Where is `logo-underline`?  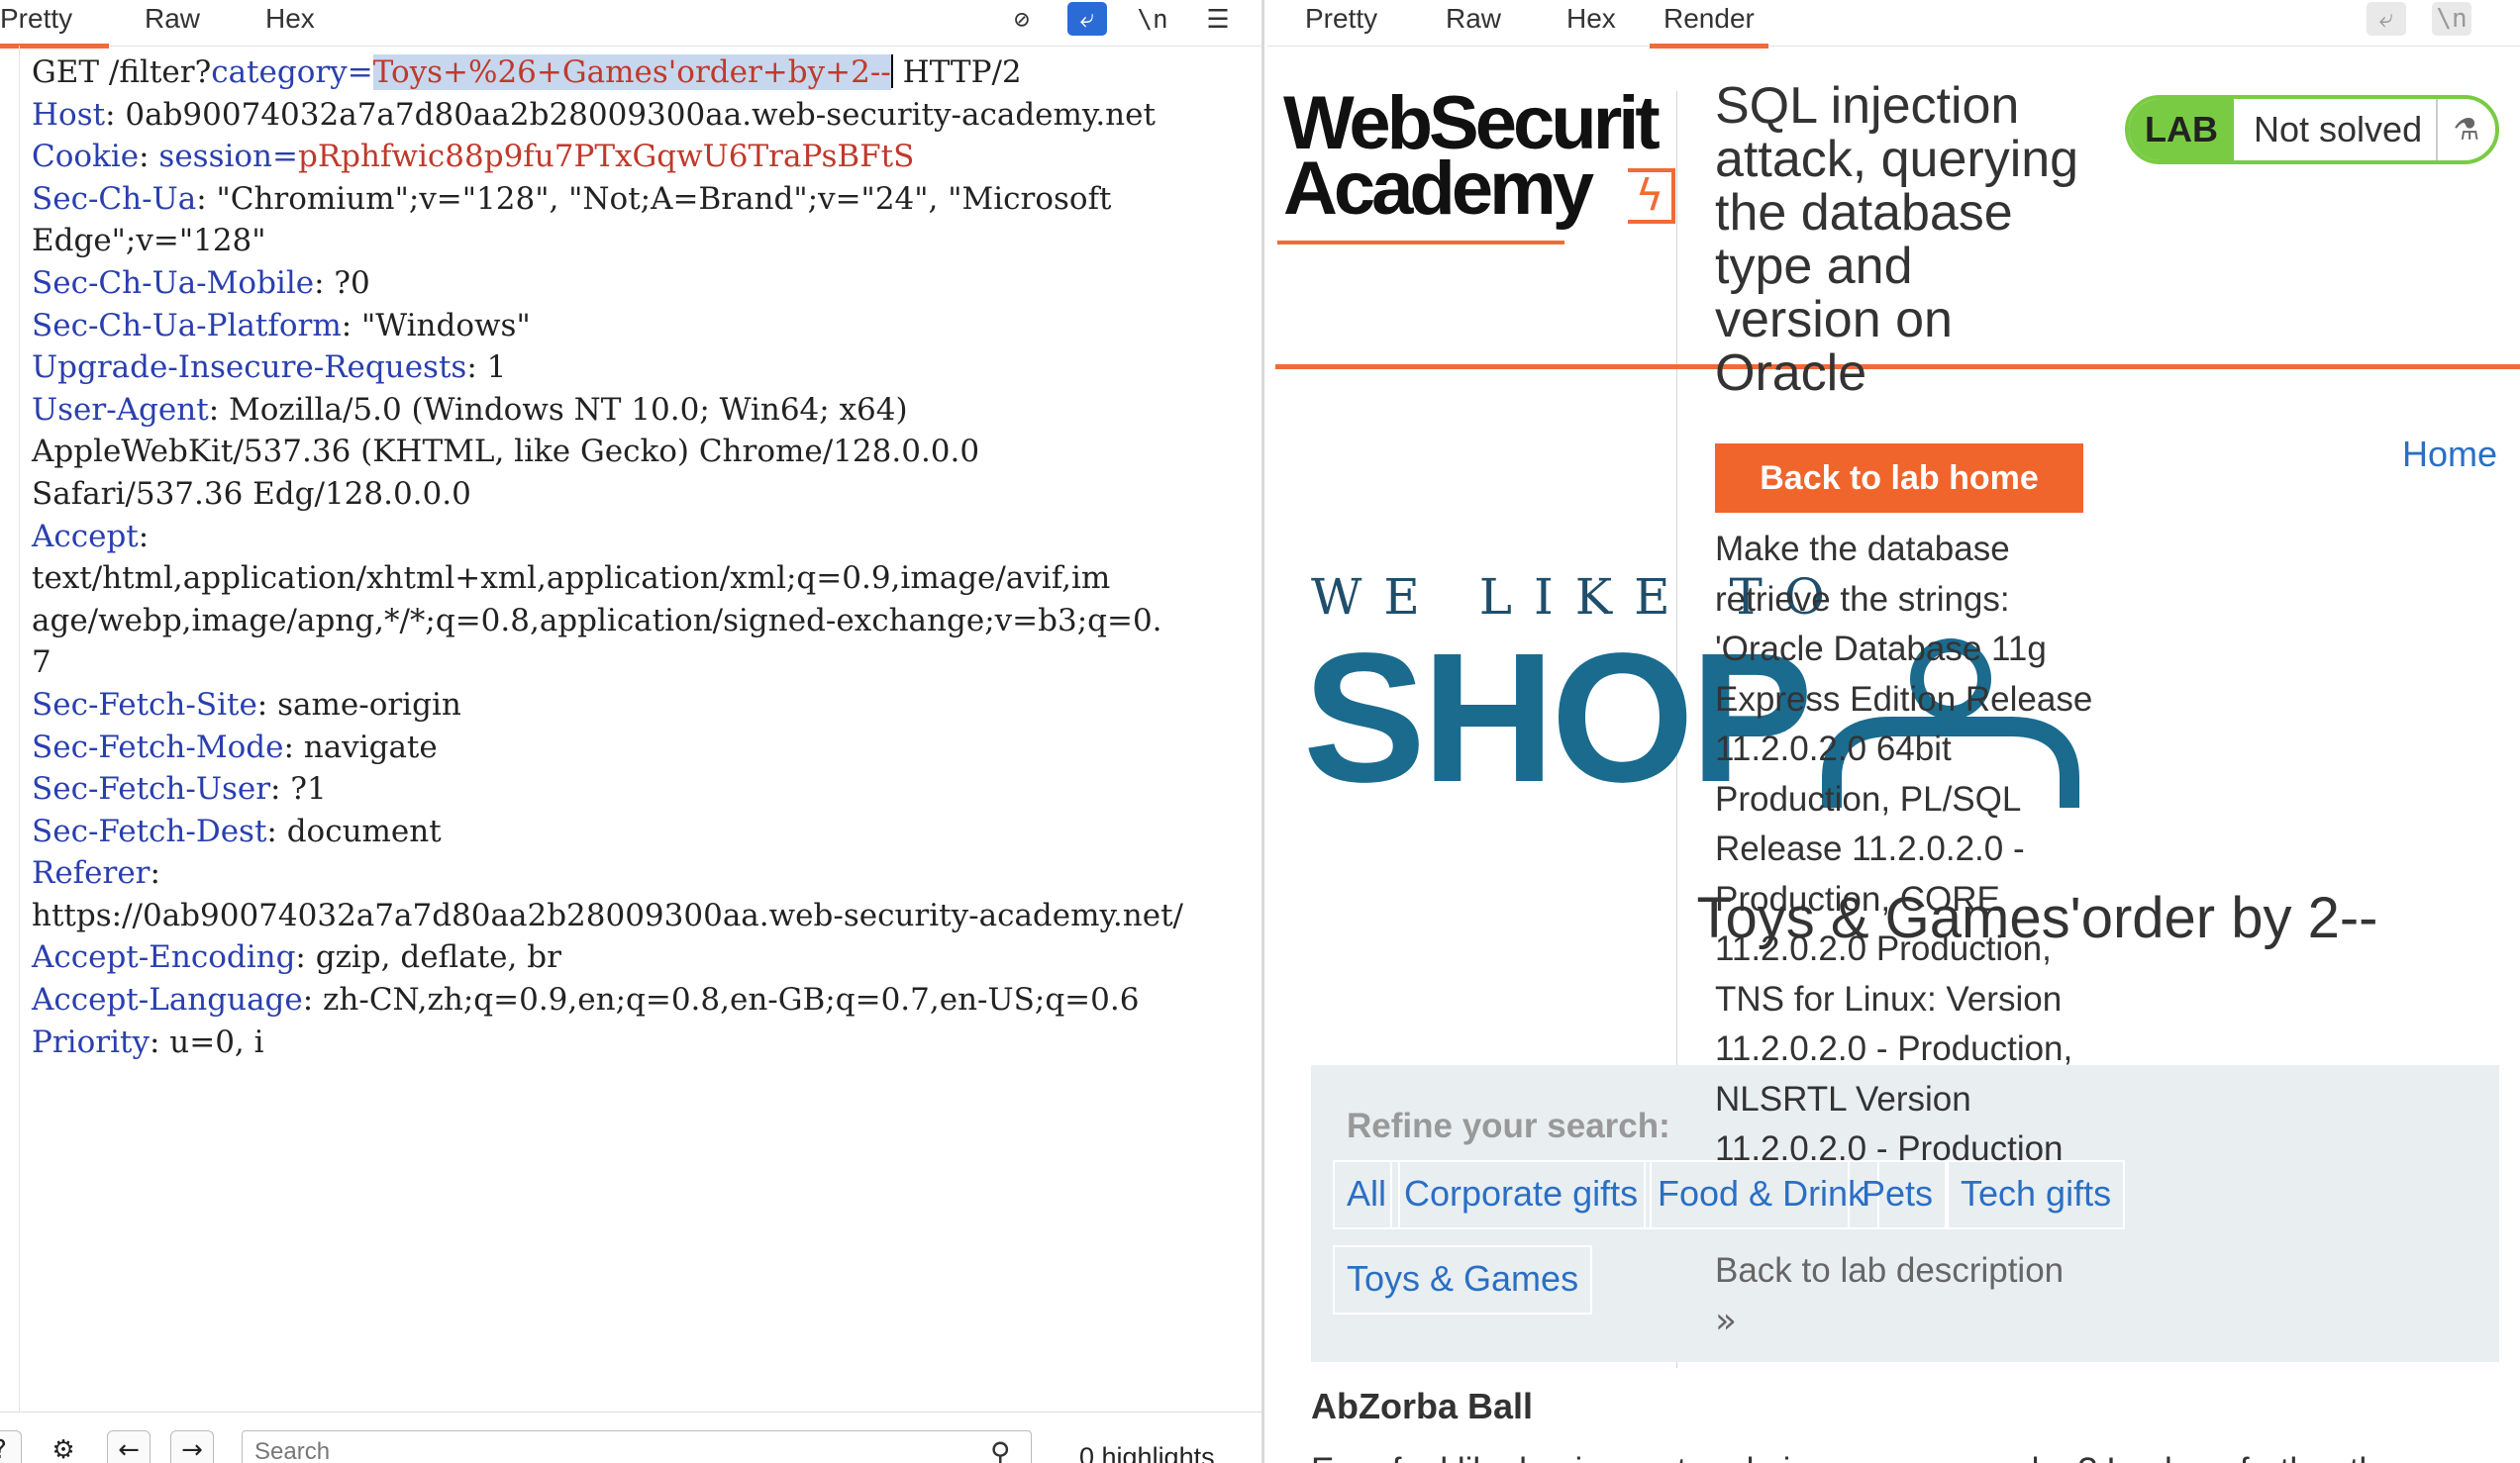
logo-underline is located at coordinates (1420, 242).